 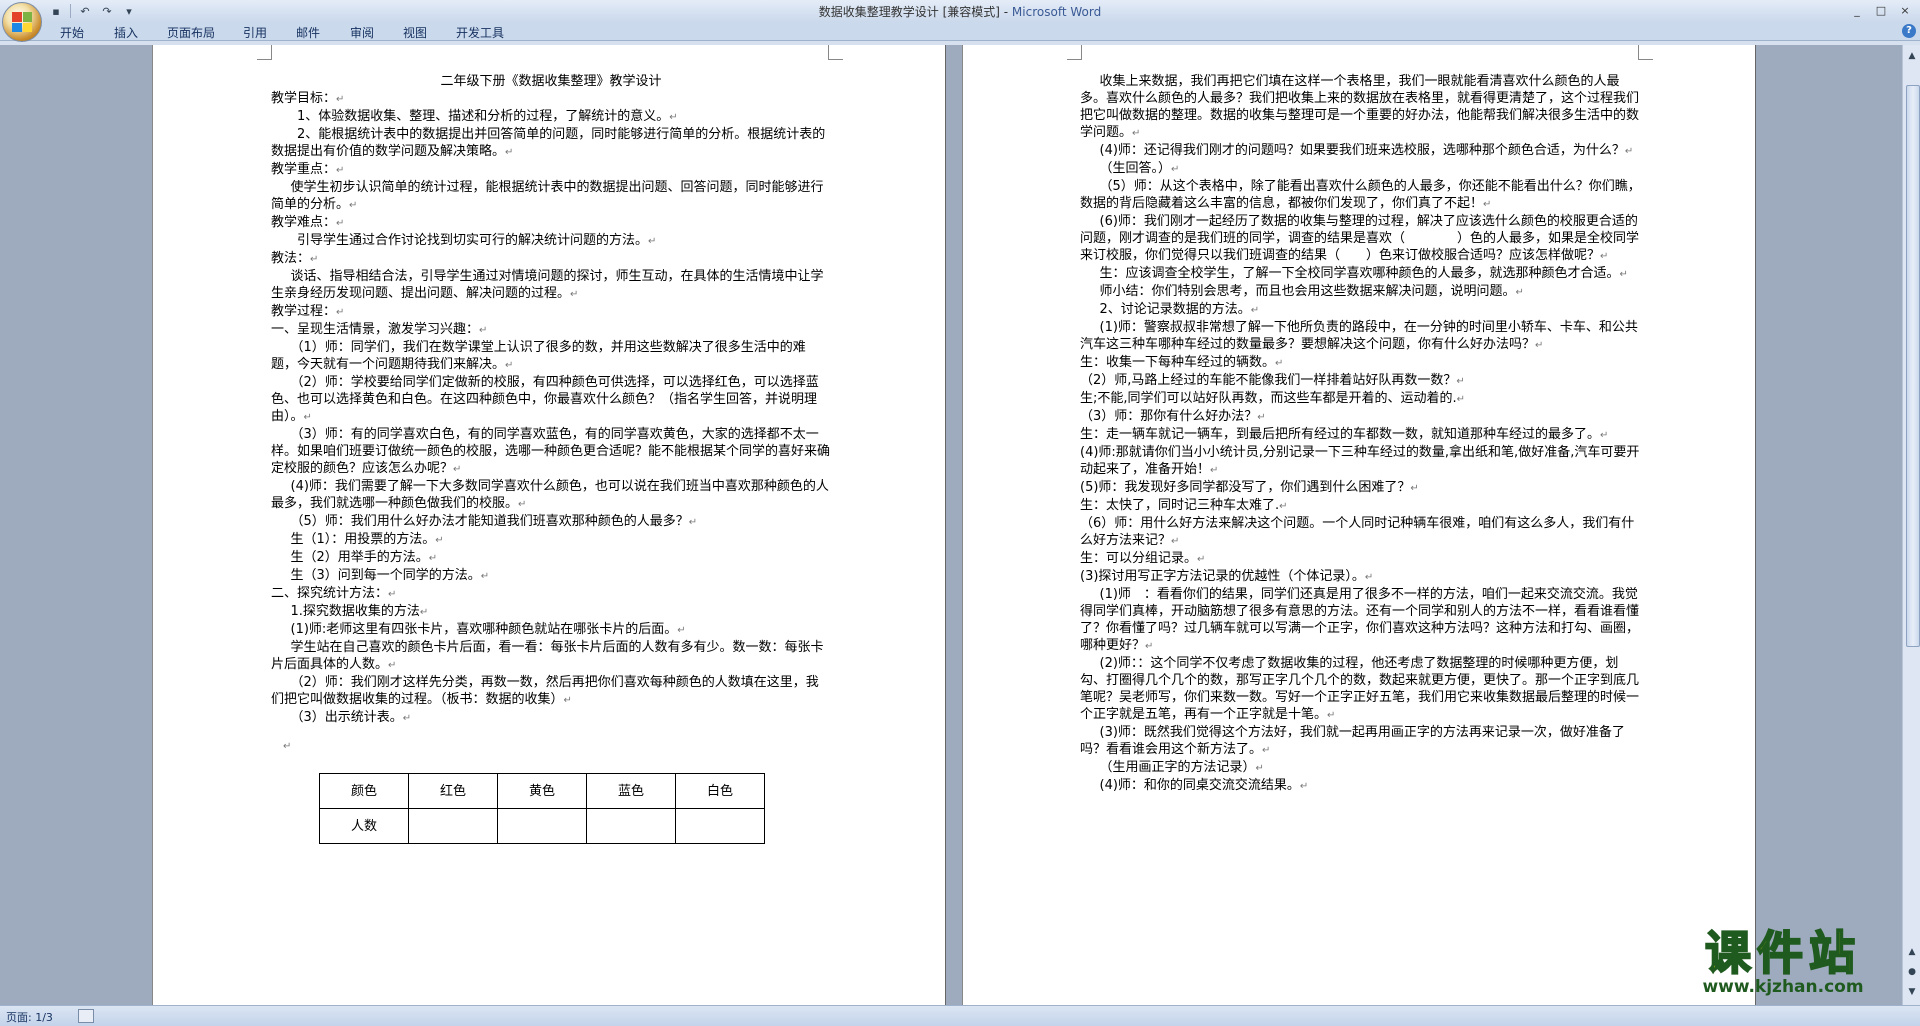 What do you see at coordinates (359, 557) in the screenshot?
I see `paragraph-text: 生（2）用举手的方法。` at bounding box center [359, 557].